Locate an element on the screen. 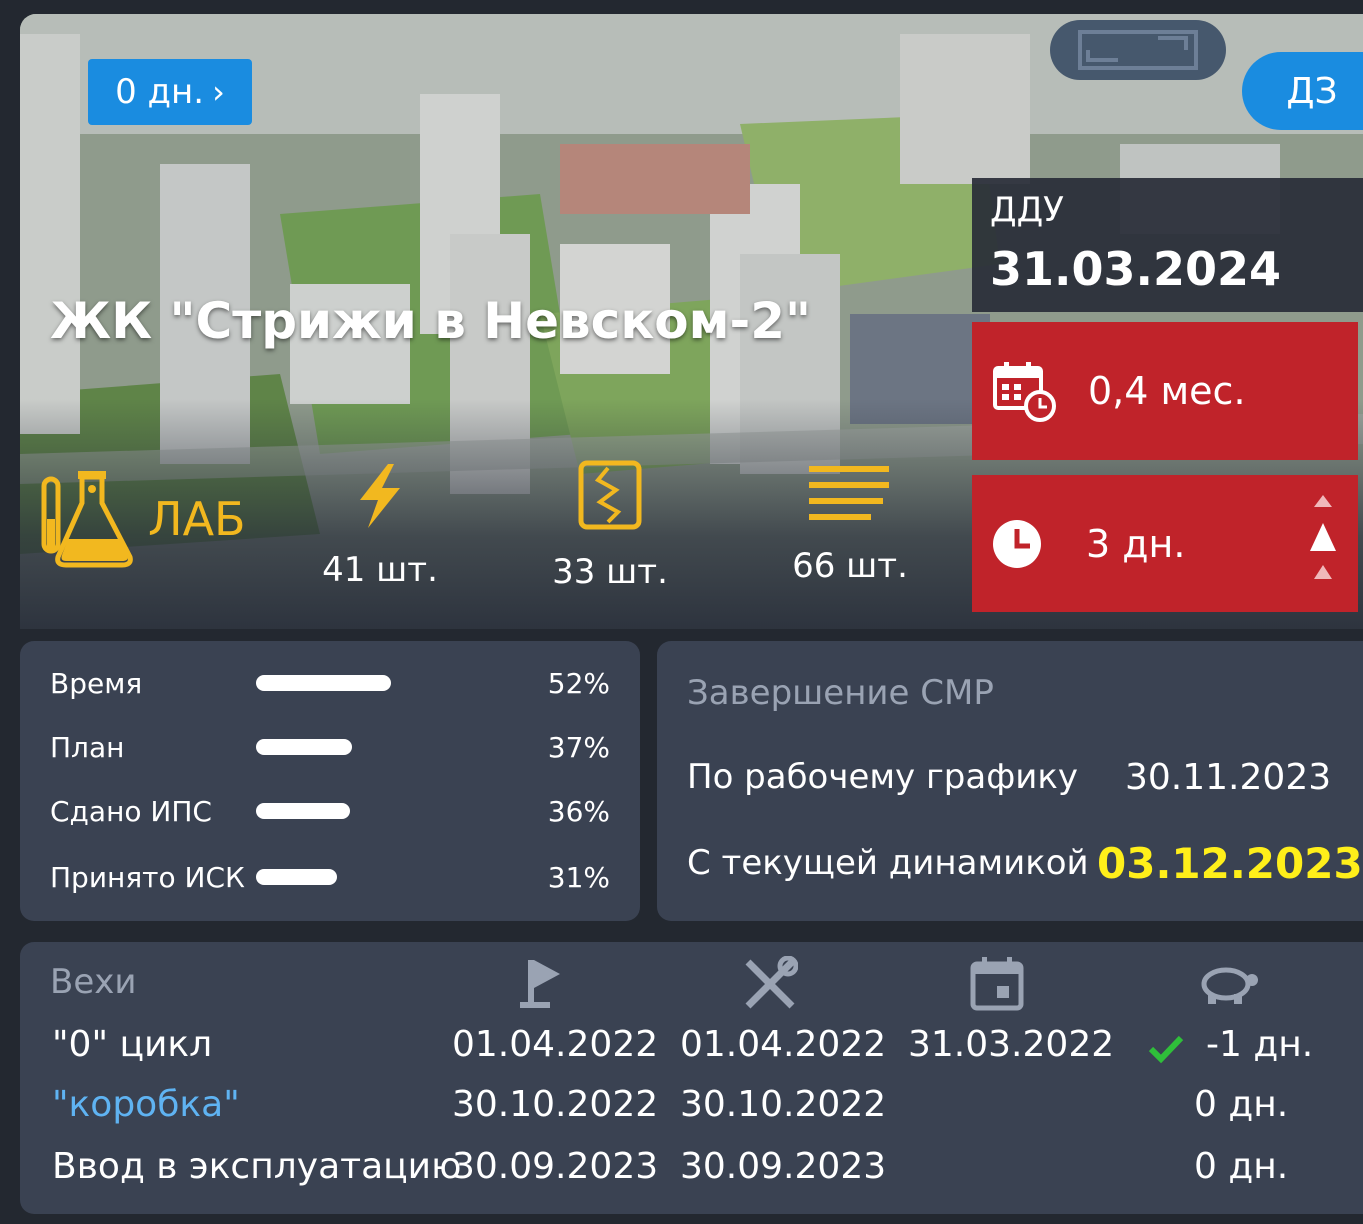  milestone-work-date: 30.10.2022 is located at coordinates (783, 1104).